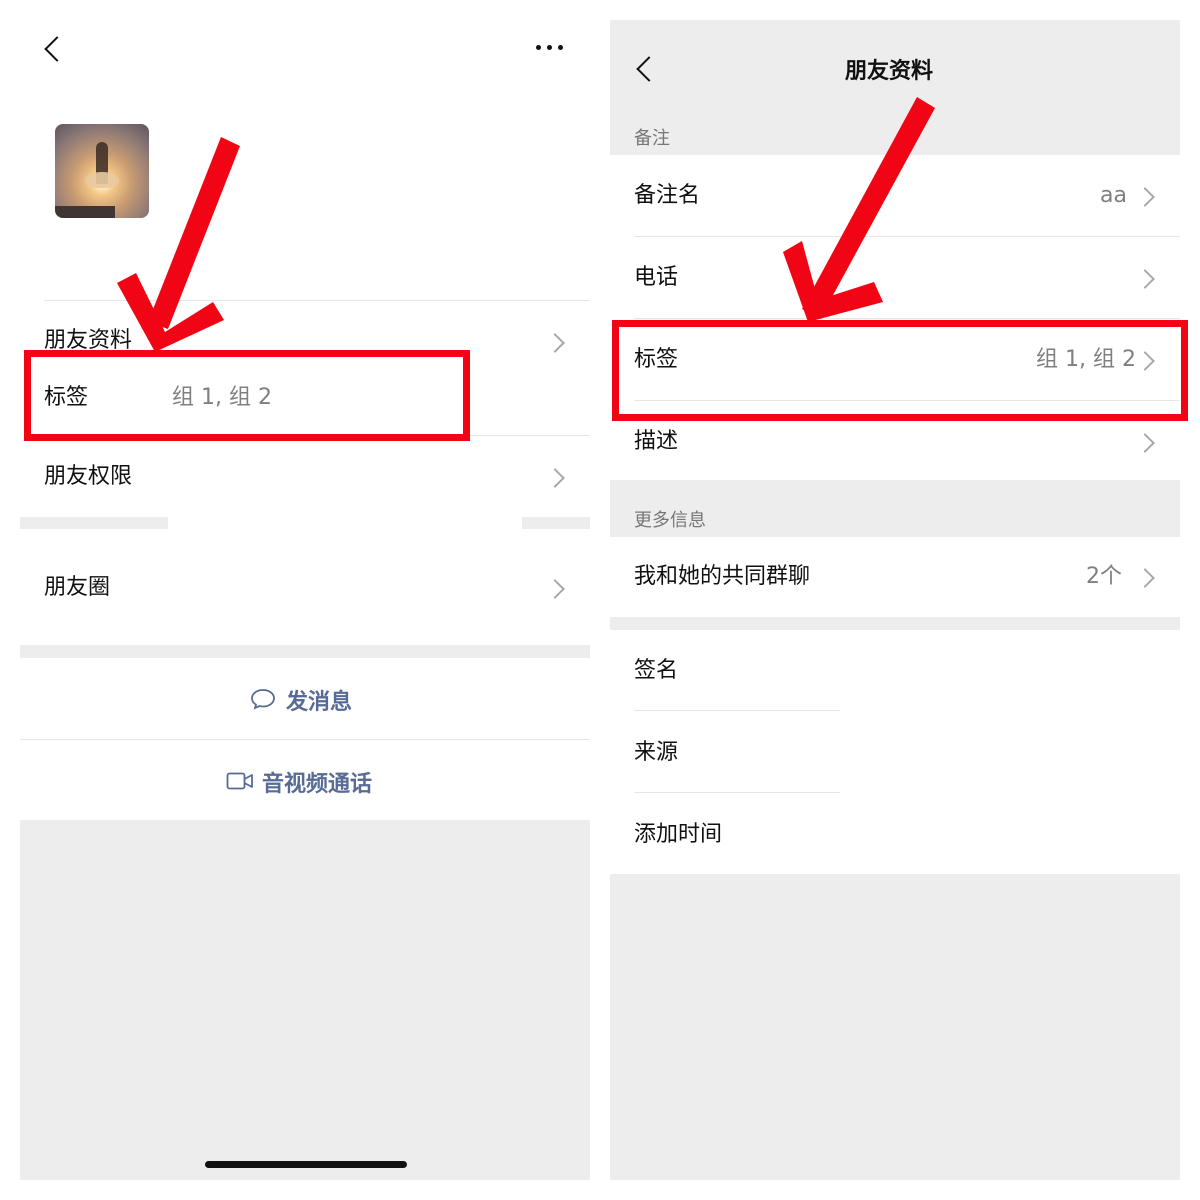  What do you see at coordinates (526, 224) in the screenshot?
I see `annotation-arrows` at bounding box center [526, 224].